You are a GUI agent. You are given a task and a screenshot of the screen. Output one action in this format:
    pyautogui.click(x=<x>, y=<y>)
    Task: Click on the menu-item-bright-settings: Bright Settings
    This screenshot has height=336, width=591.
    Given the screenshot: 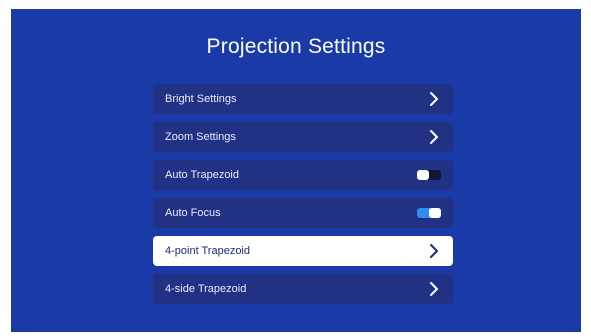 What is the action you would take?
    pyautogui.click(x=303, y=99)
    